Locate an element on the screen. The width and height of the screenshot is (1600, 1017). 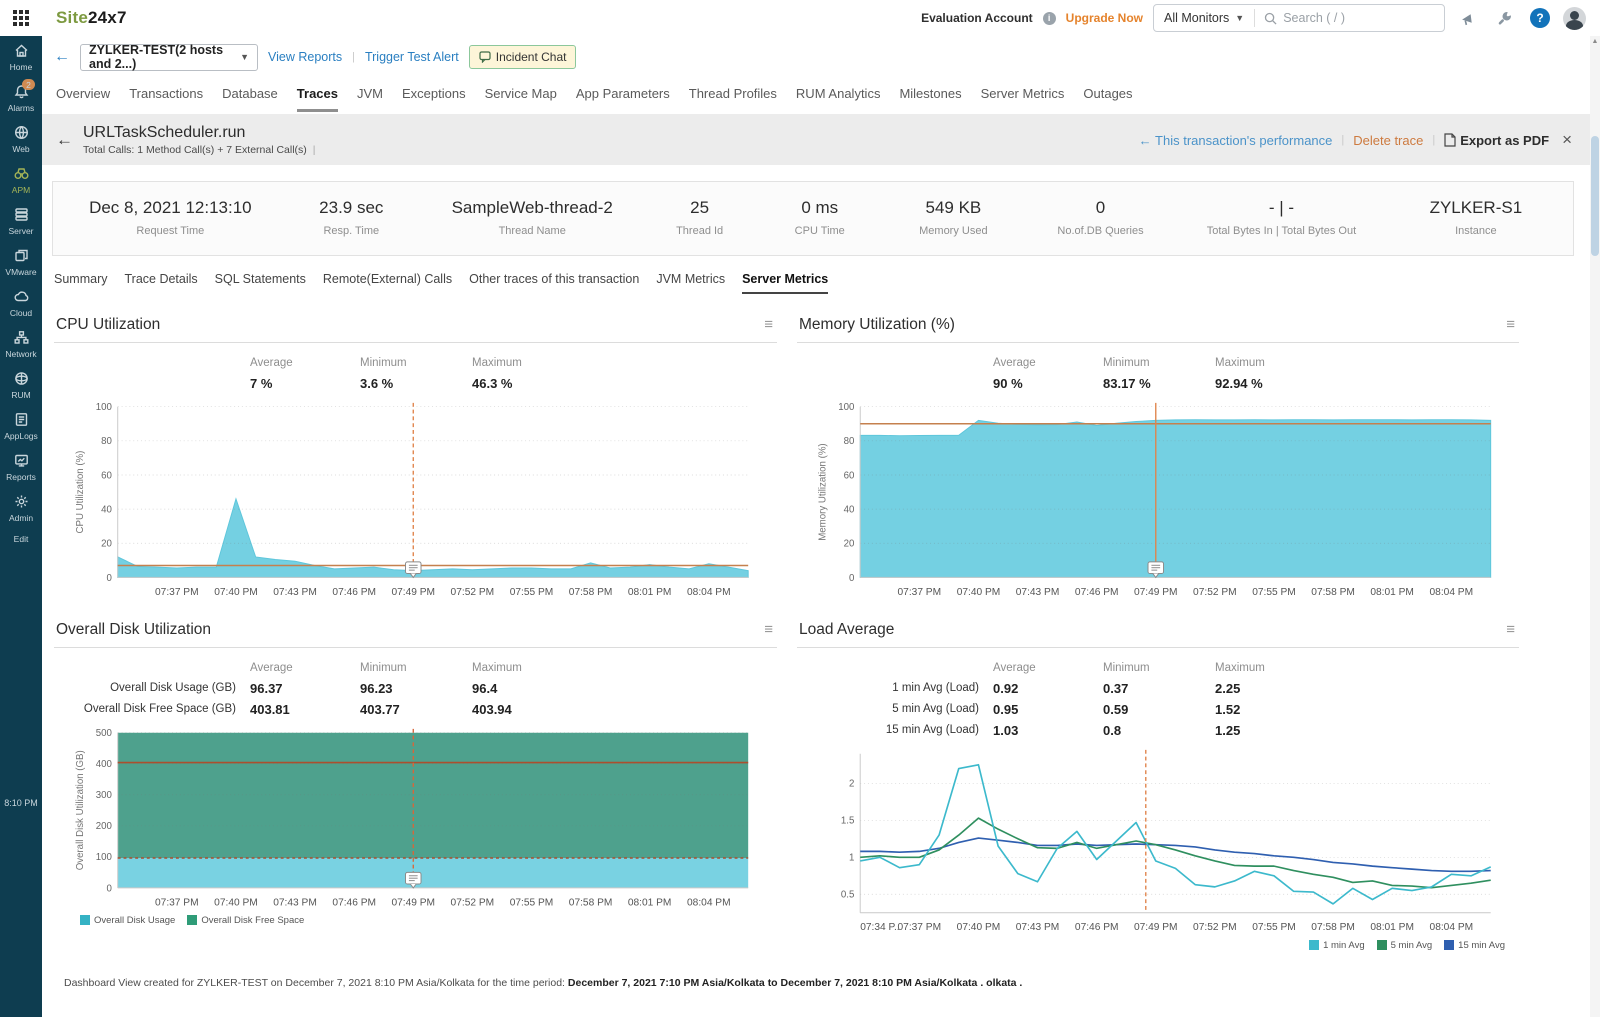
svg-text: 400 is located at coordinates (104, 764).